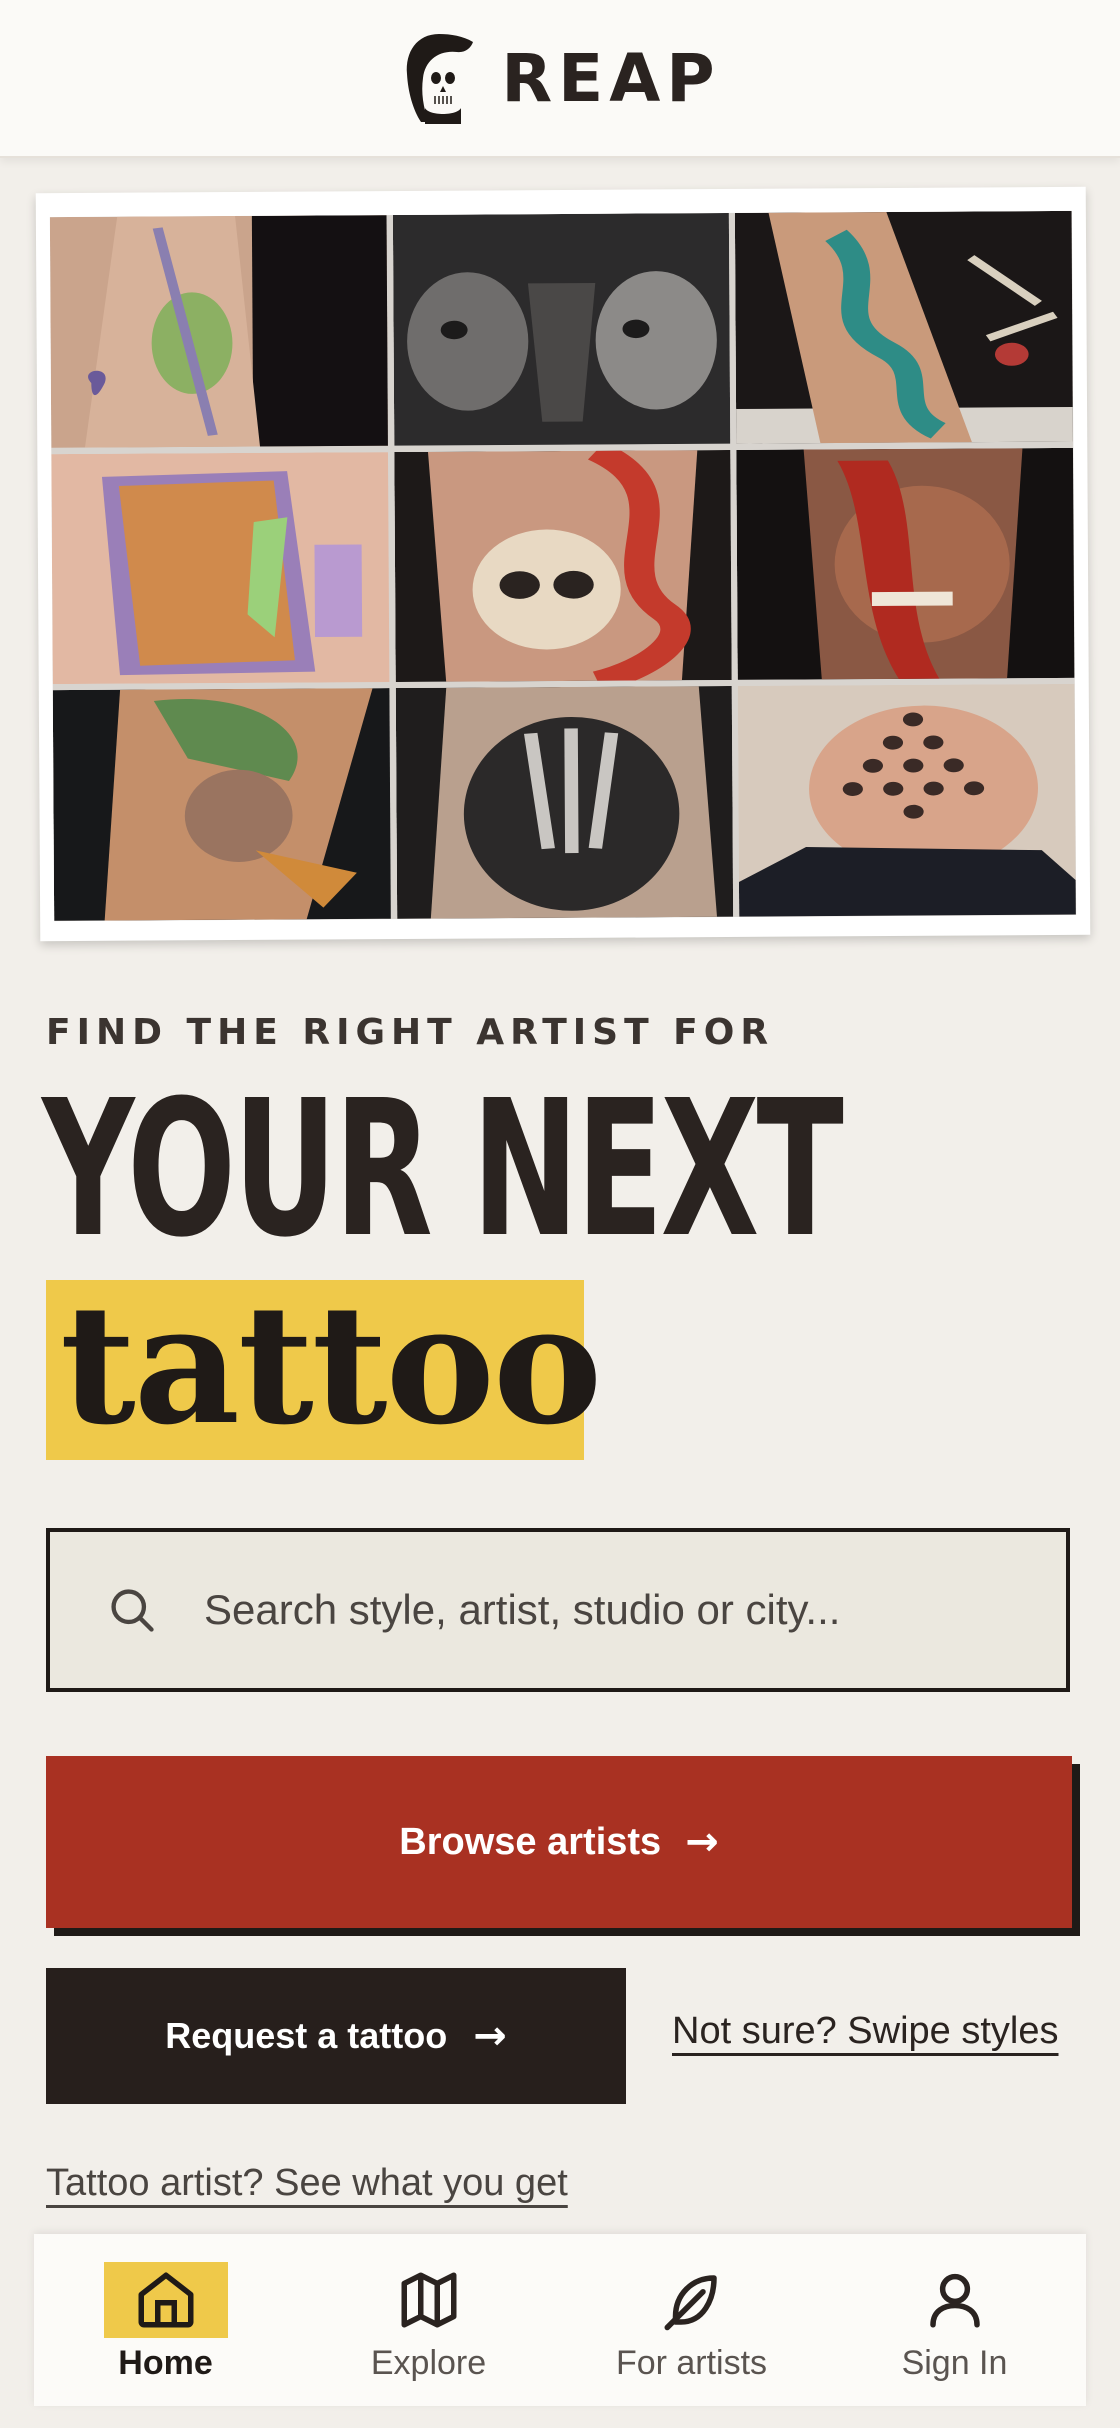  I want to click on tab-explore-label: Explore, so click(428, 2363).